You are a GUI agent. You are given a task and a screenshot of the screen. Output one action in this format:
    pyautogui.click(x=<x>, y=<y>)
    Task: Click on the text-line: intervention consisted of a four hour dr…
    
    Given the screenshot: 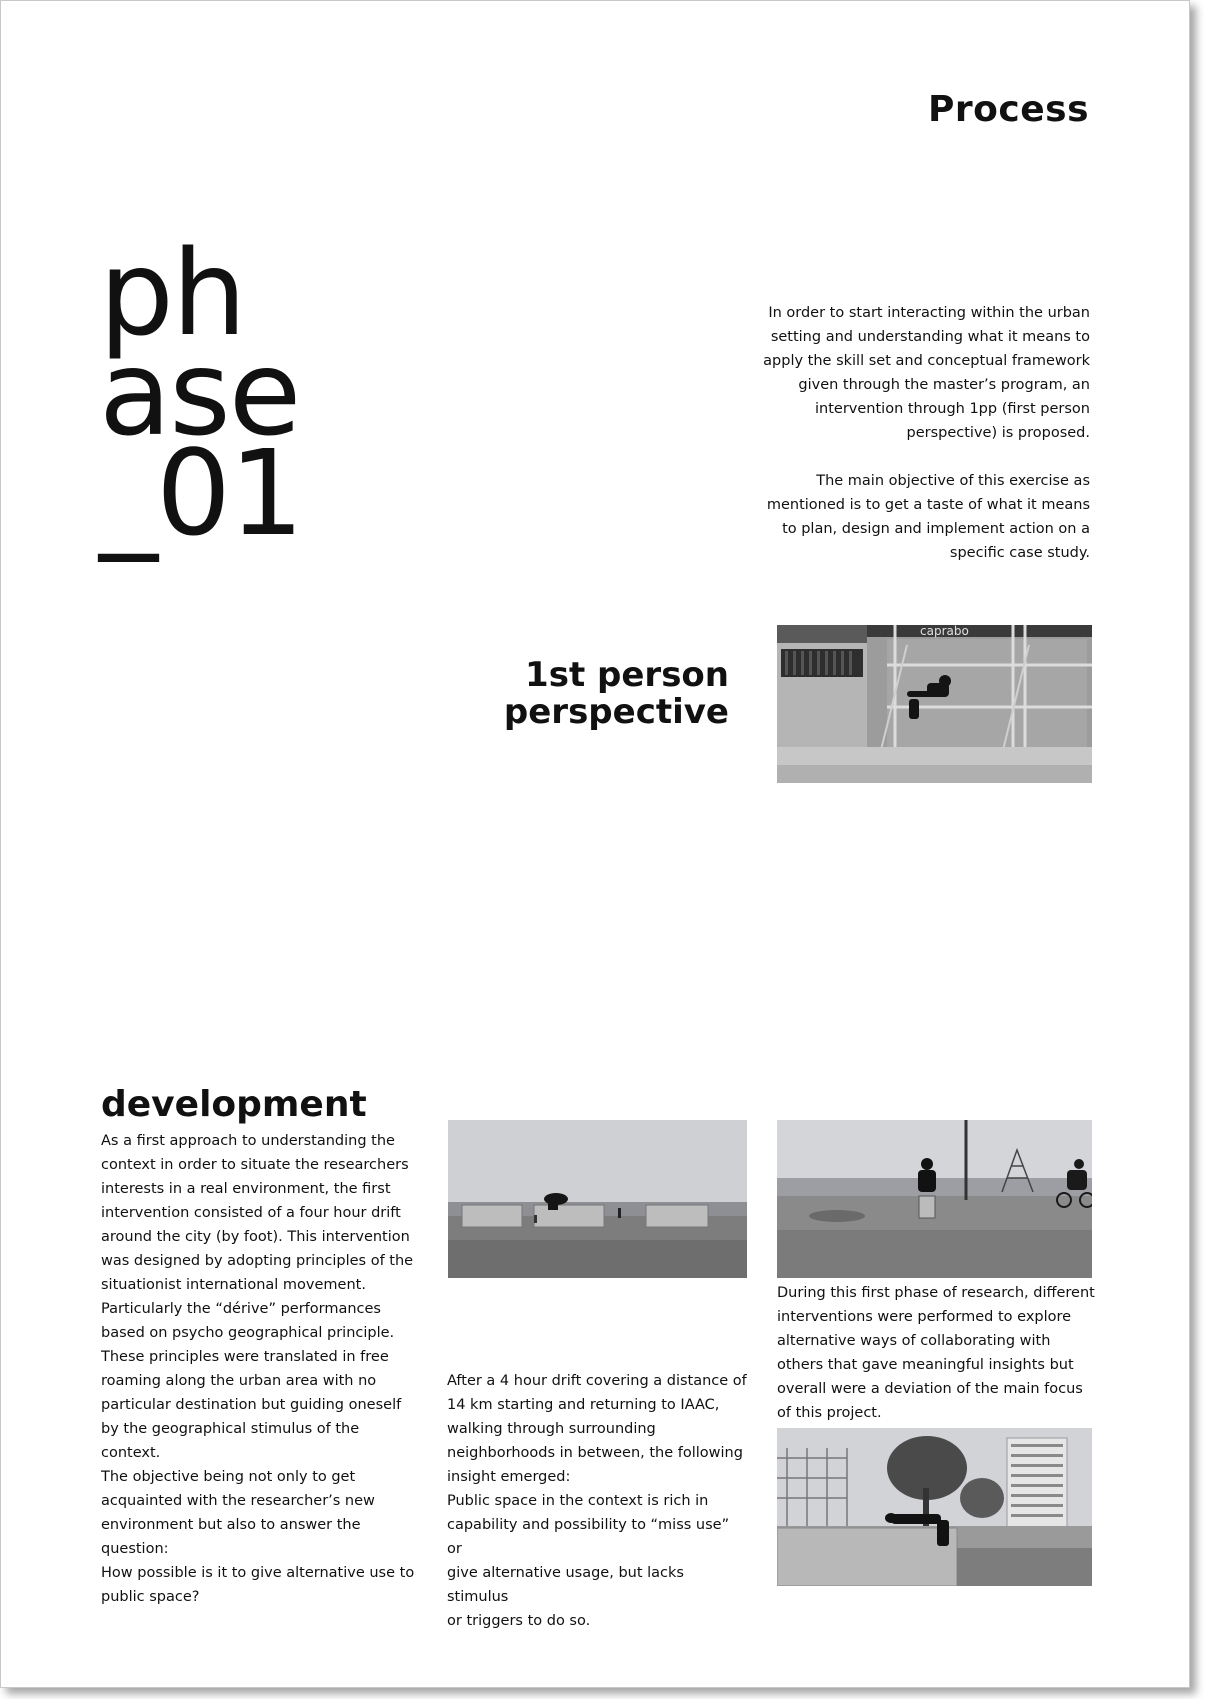 What is the action you would take?
    pyautogui.click(x=251, y=1213)
    